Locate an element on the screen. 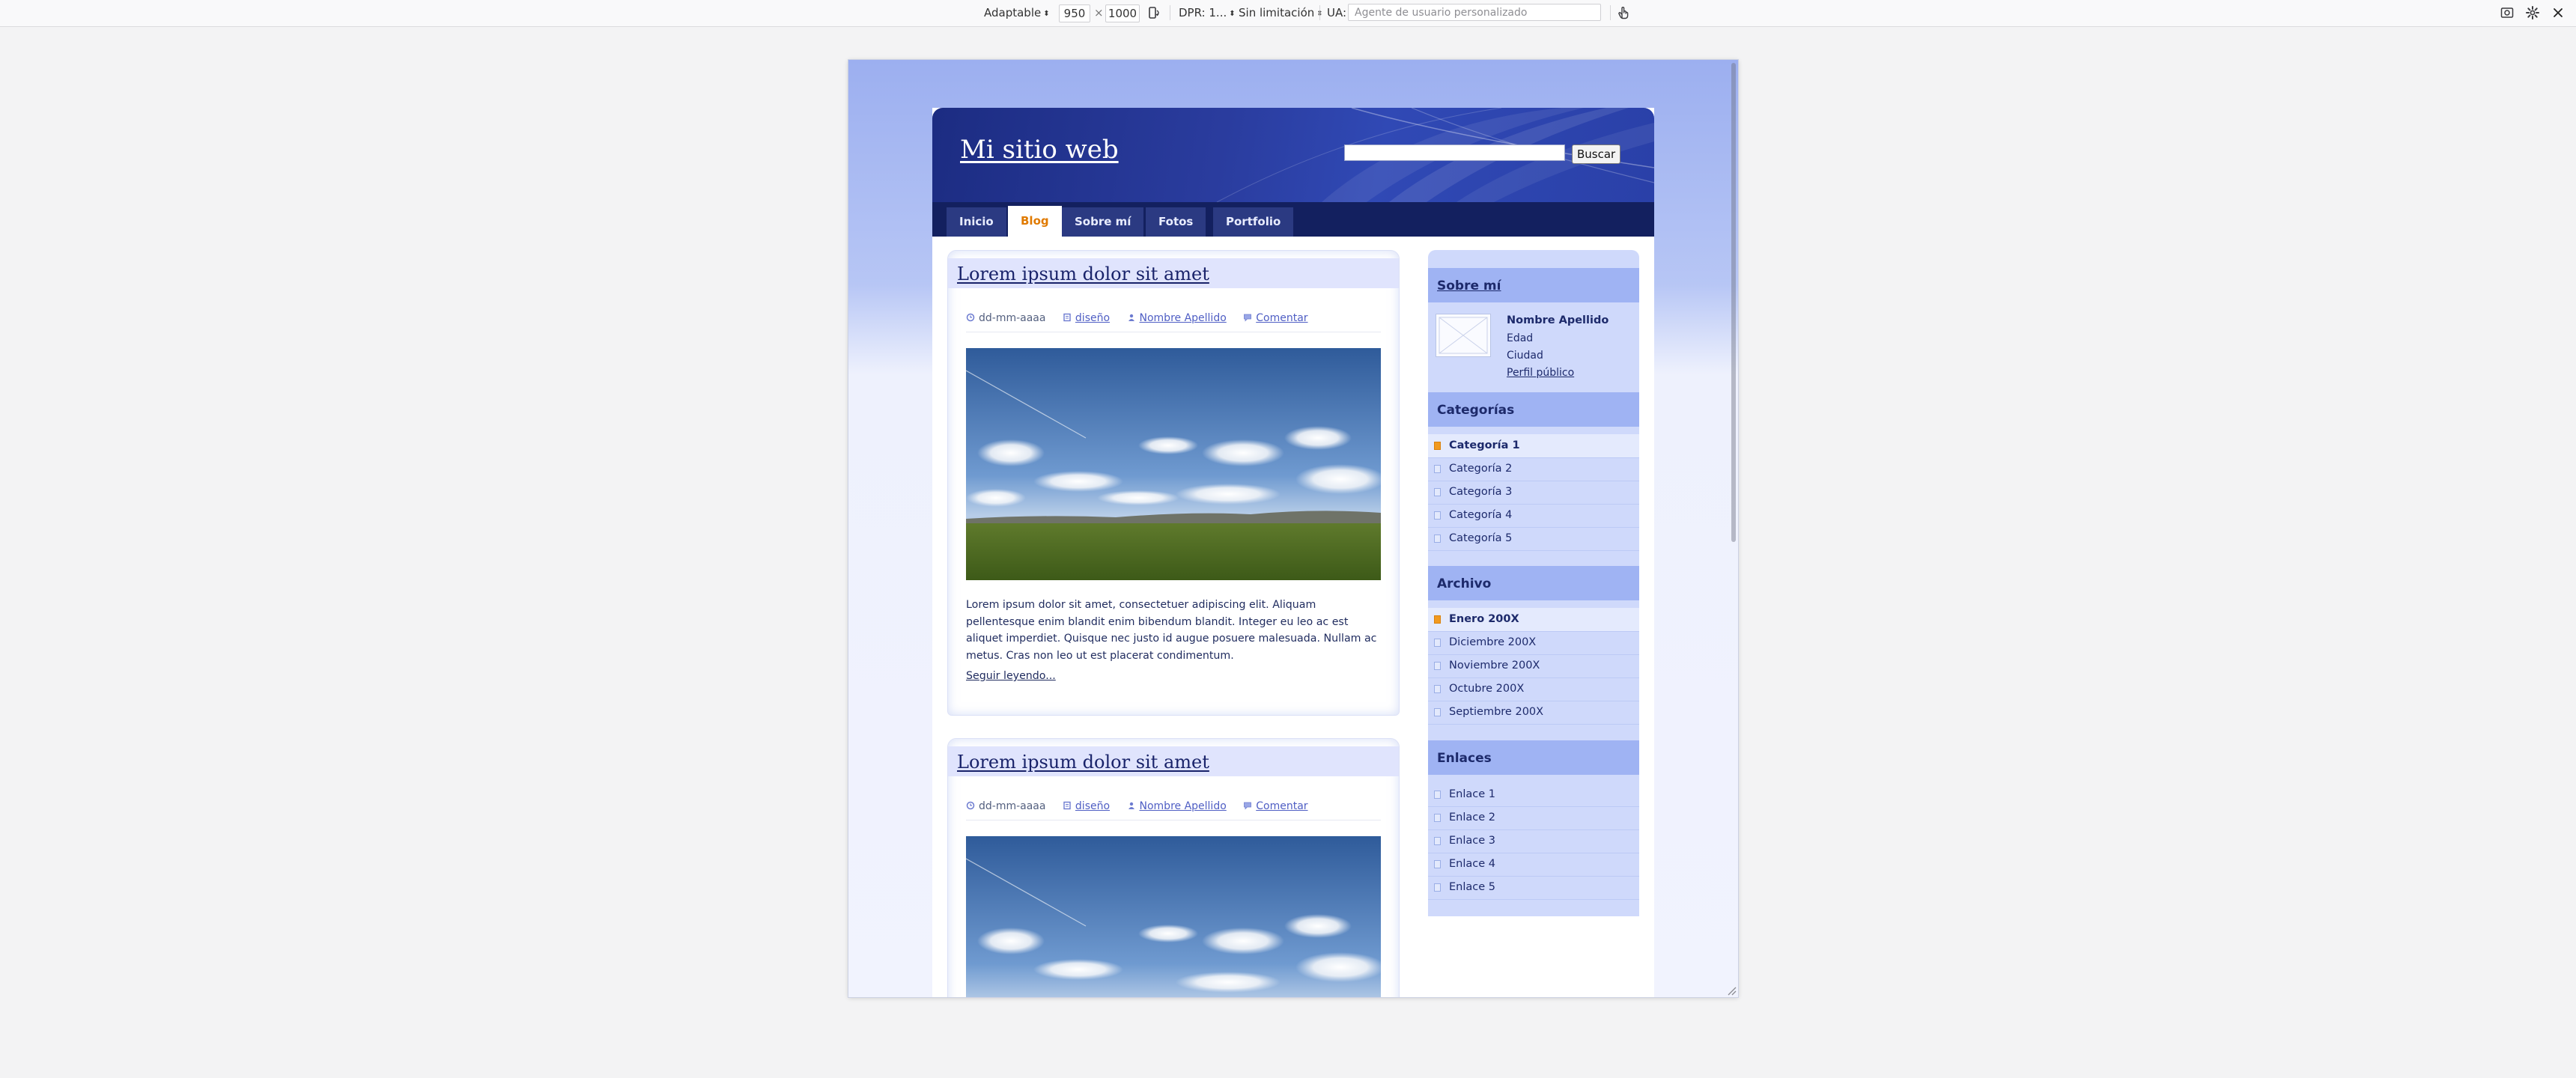  user-agent-label: UA: is located at coordinates (1337, 12).